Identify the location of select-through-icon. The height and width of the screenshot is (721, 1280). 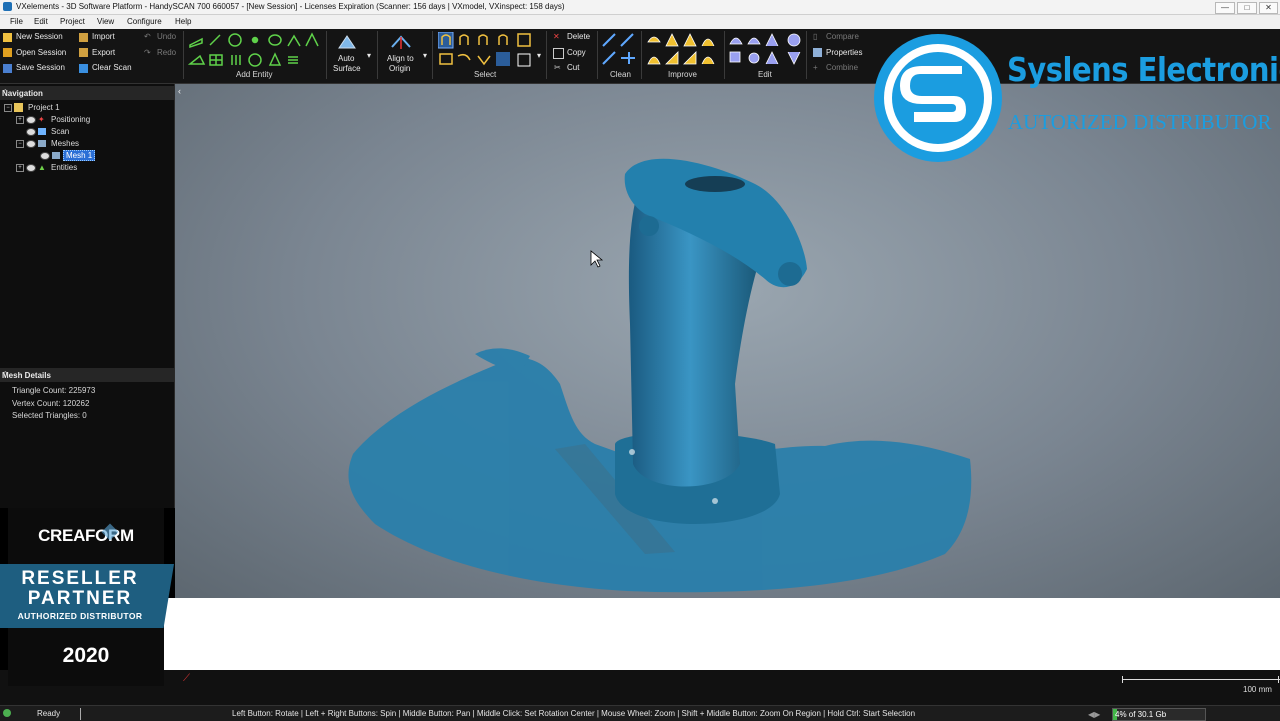
(464, 39).